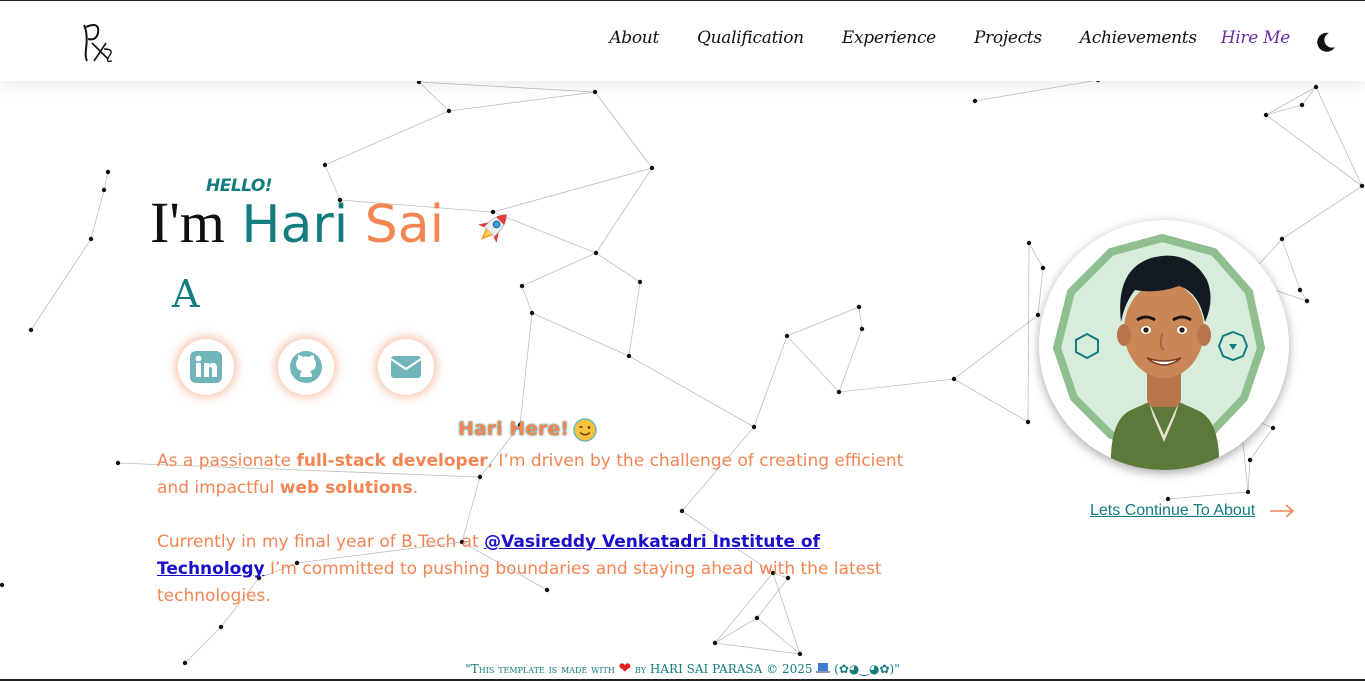 This screenshot has width=1365, height=681. I want to click on site-logo, so click(98, 42).